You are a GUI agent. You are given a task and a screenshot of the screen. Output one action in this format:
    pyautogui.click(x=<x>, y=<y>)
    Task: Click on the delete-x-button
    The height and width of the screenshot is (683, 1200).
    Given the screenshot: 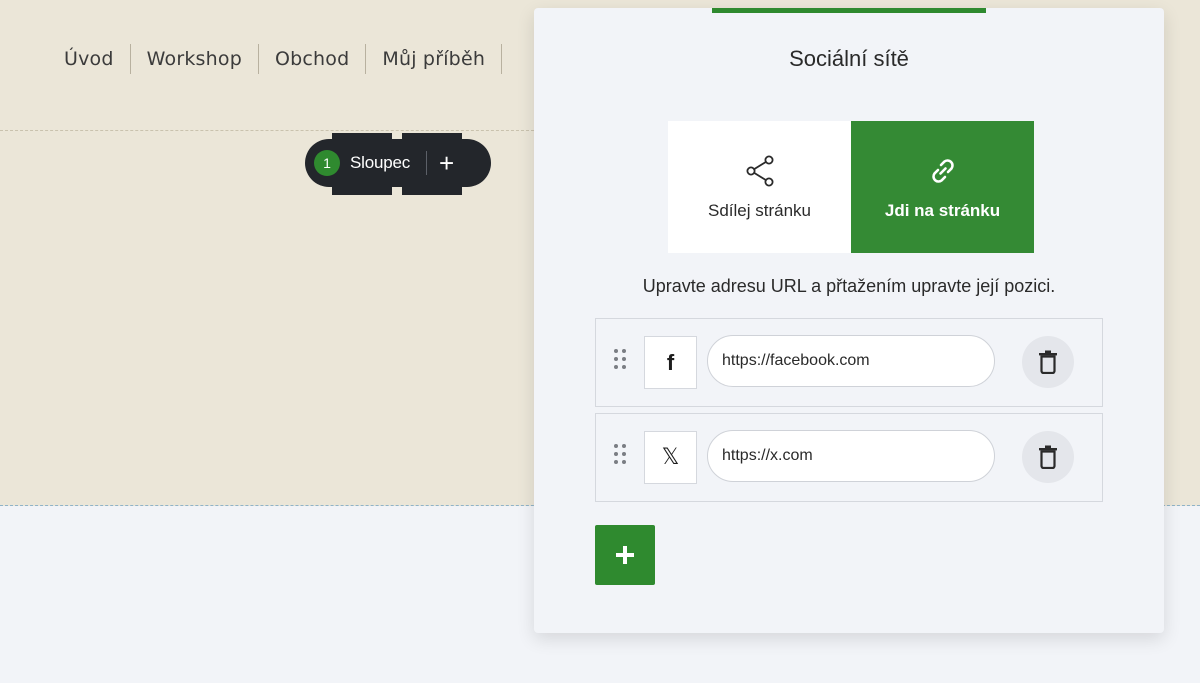 What is the action you would take?
    pyautogui.click(x=1048, y=457)
    